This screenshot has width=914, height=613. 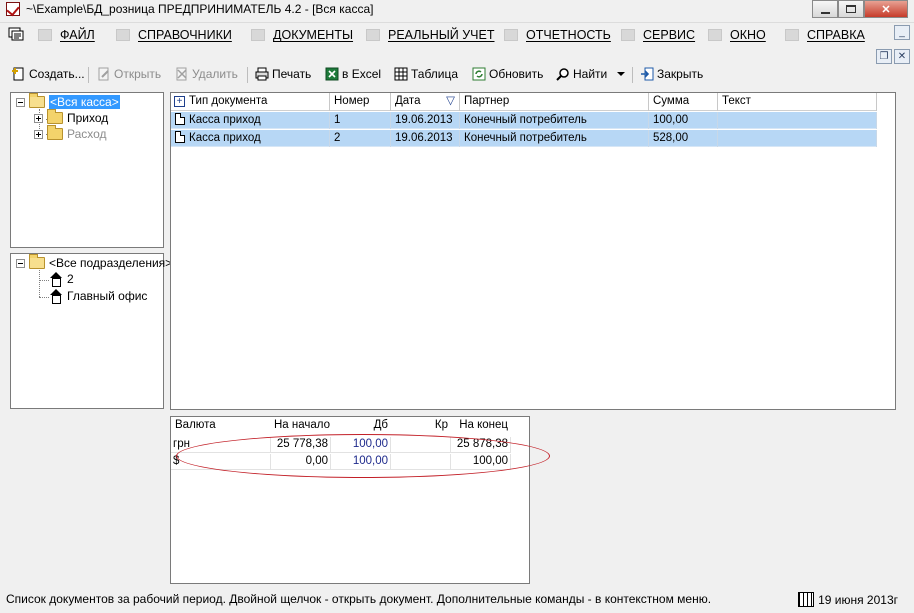 What do you see at coordinates (683, 102) in the screenshot?
I see `column-header-sum: Сумма` at bounding box center [683, 102].